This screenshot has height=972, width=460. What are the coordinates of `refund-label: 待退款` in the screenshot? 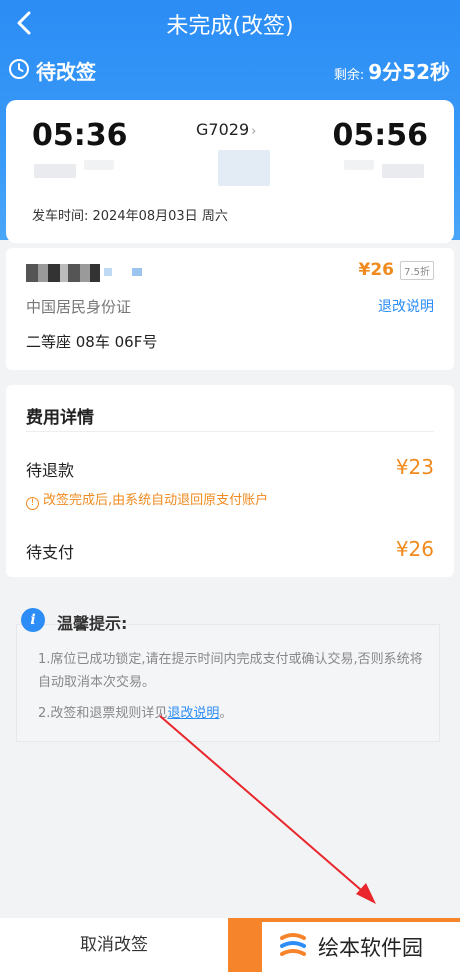 It's located at (50, 470).